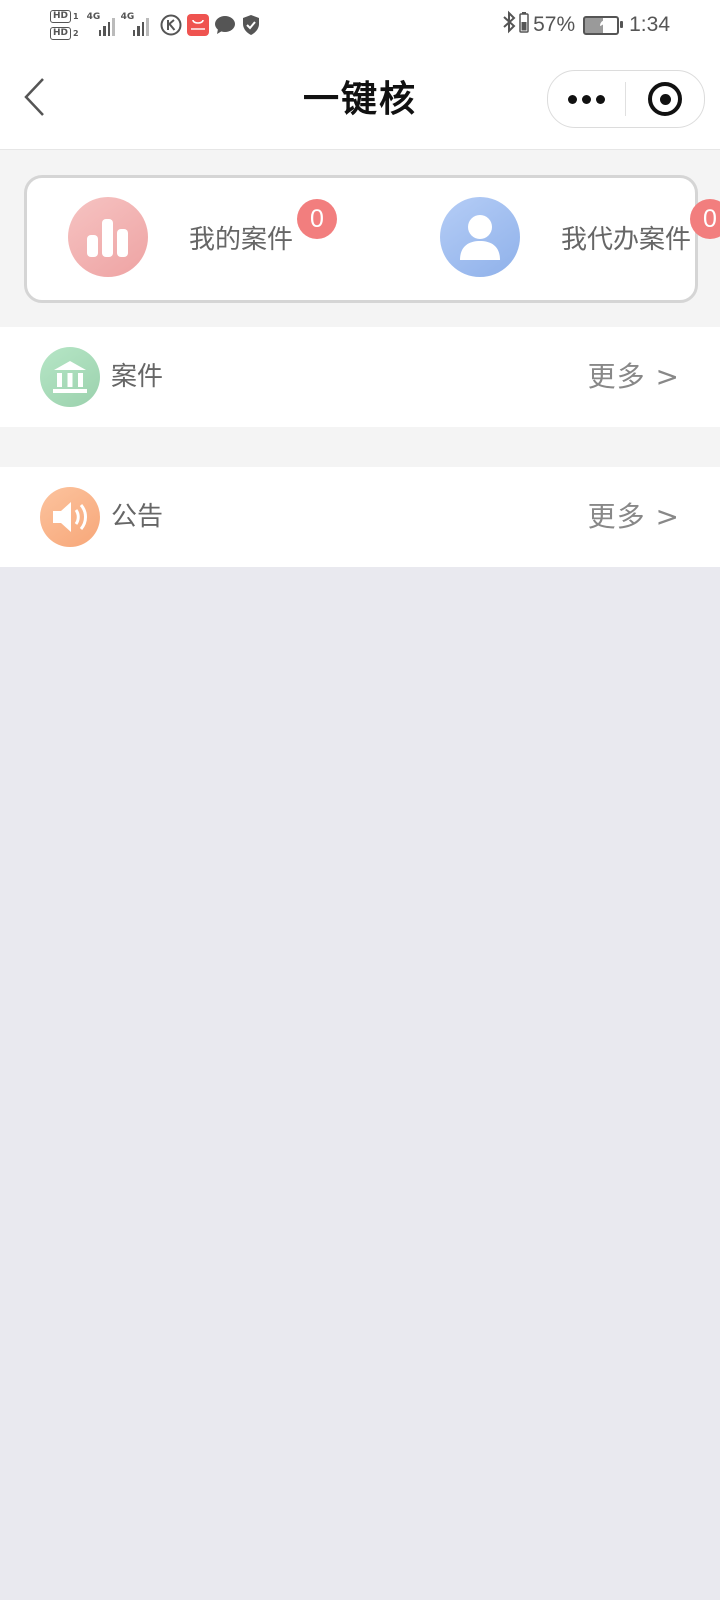  I want to click on small-battery-icon, so click(524, 25).